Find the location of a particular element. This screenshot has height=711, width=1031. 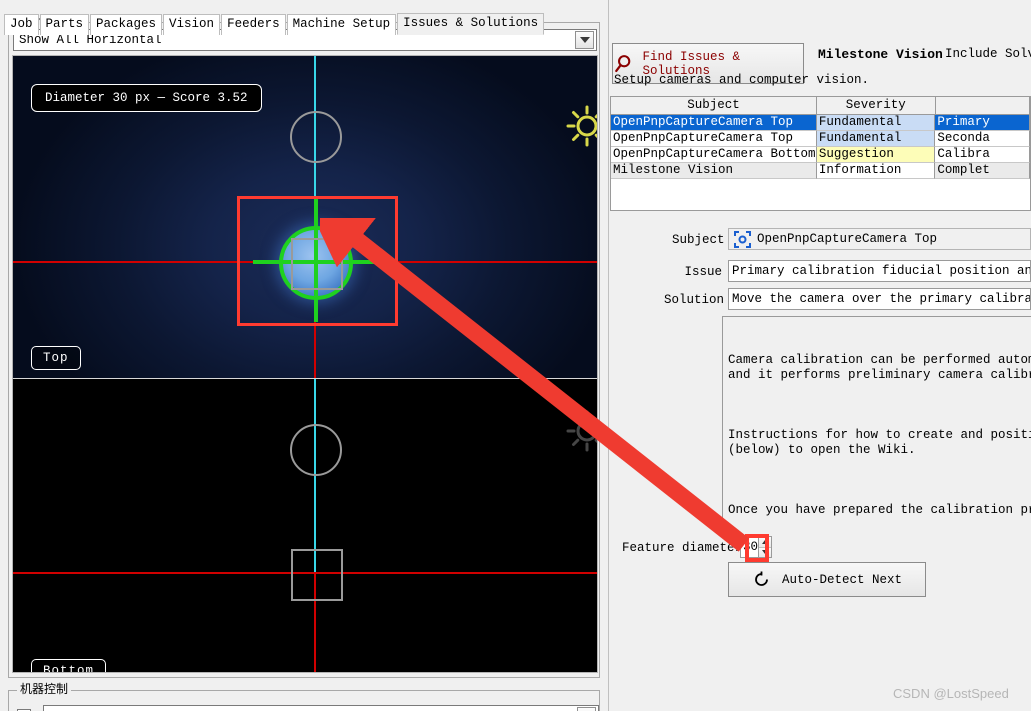

tab-parts: Parts is located at coordinates (64, 24).